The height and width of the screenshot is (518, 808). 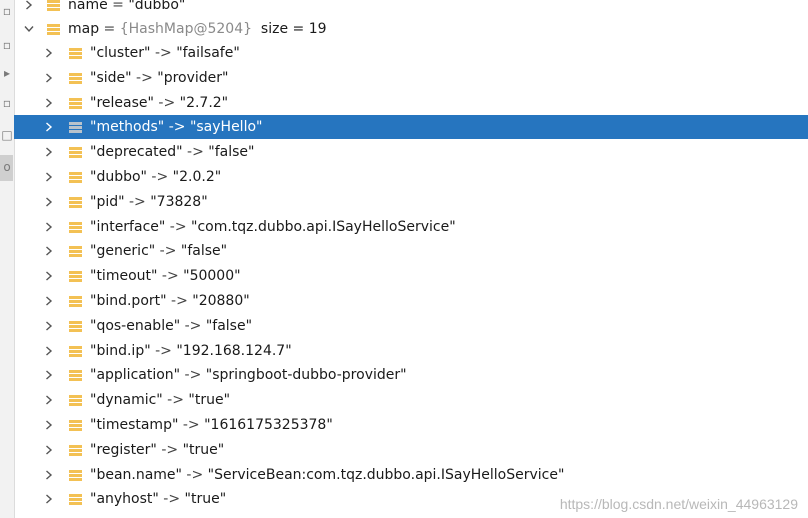 I want to click on map-entry-row: "deprecated" -> "false", so click(x=411, y=152).